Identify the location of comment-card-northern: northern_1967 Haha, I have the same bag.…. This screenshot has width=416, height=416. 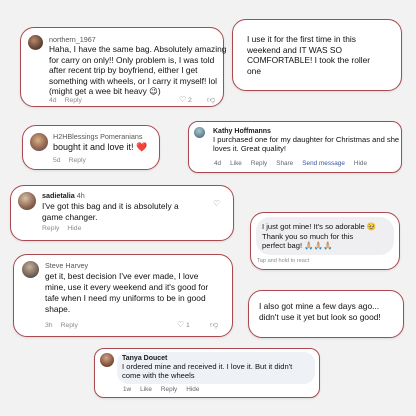
(123, 67).